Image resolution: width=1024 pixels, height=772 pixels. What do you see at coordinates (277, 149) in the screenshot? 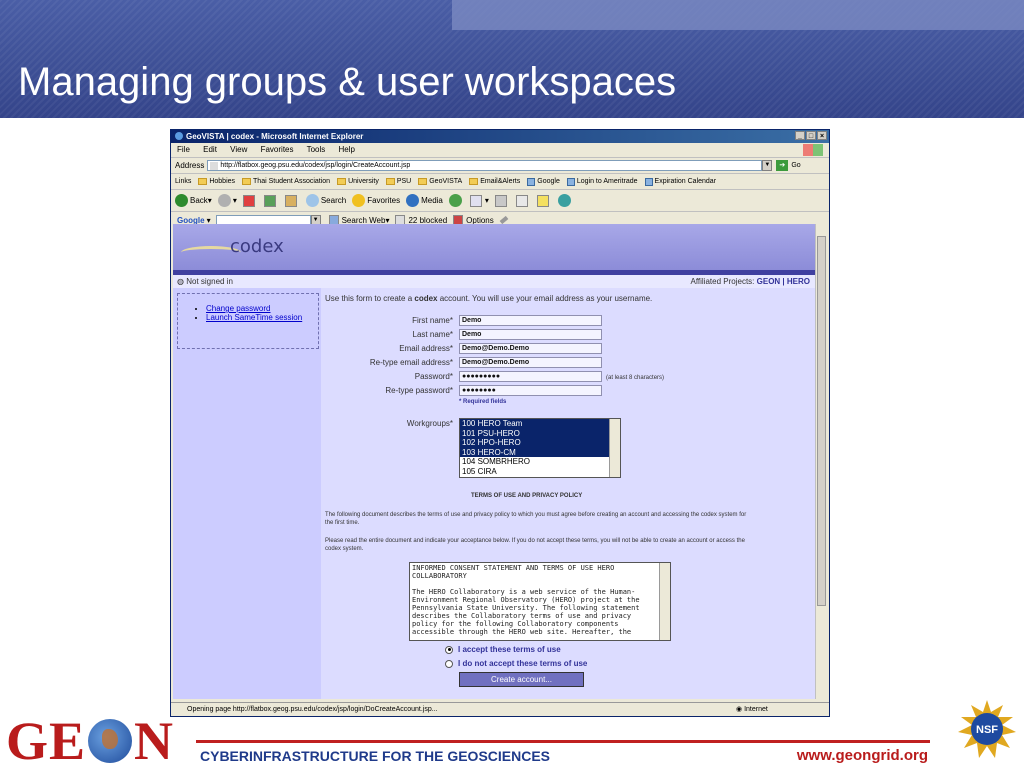
I see `menu-favorites: Favorites` at bounding box center [277, 149].